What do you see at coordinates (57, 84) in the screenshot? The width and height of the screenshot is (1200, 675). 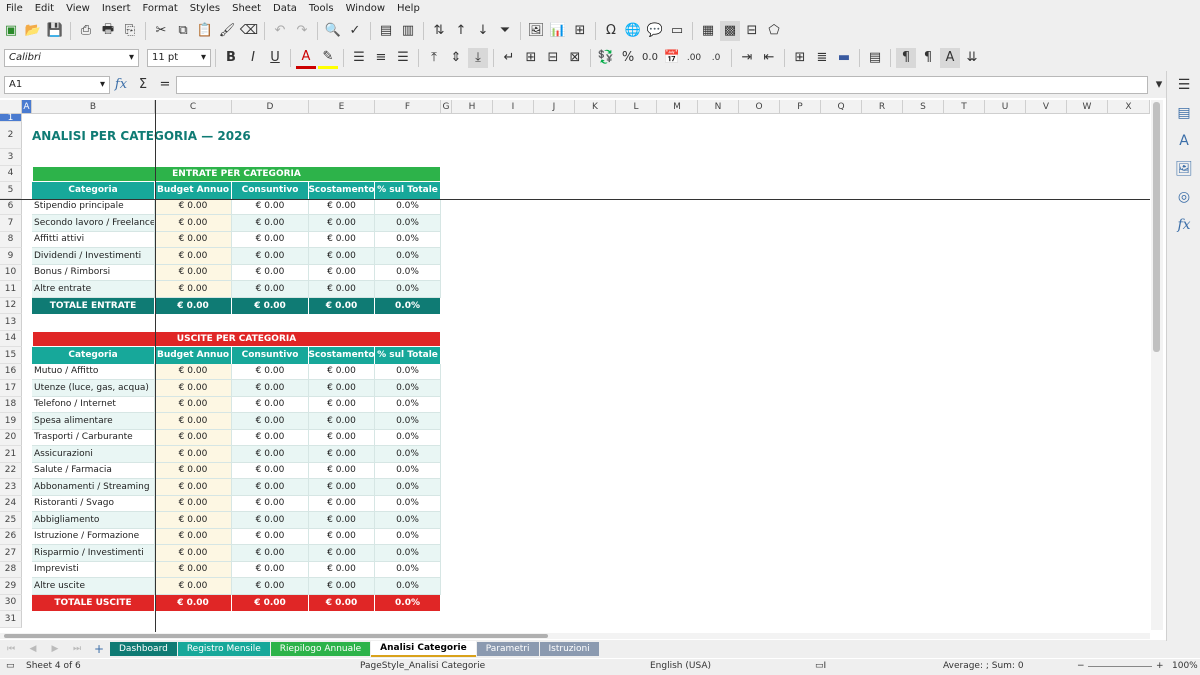 I see `name-box: A1 ▾` at bounding box center [57, 84].